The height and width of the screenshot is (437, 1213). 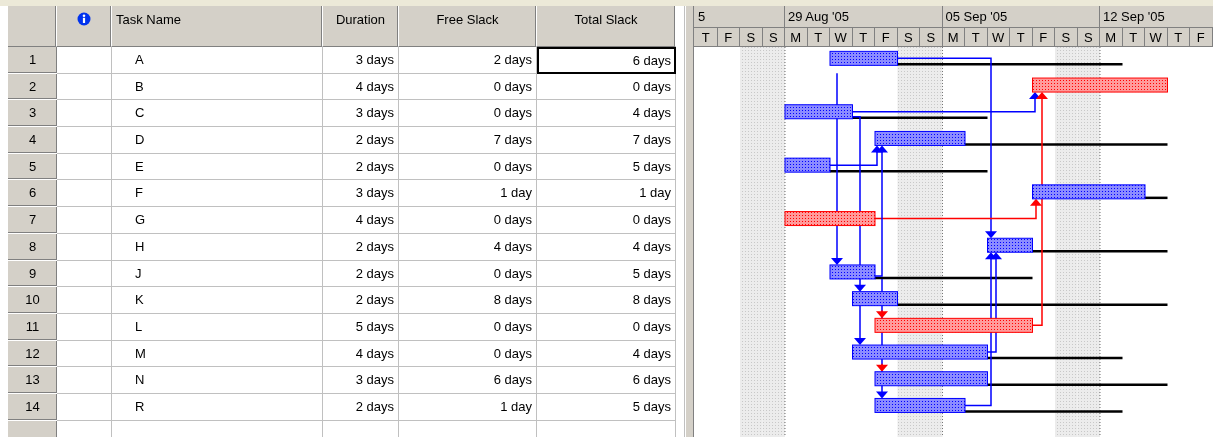 I want to click on free-slack-cell: 2 days, so click(x=468, y=60).